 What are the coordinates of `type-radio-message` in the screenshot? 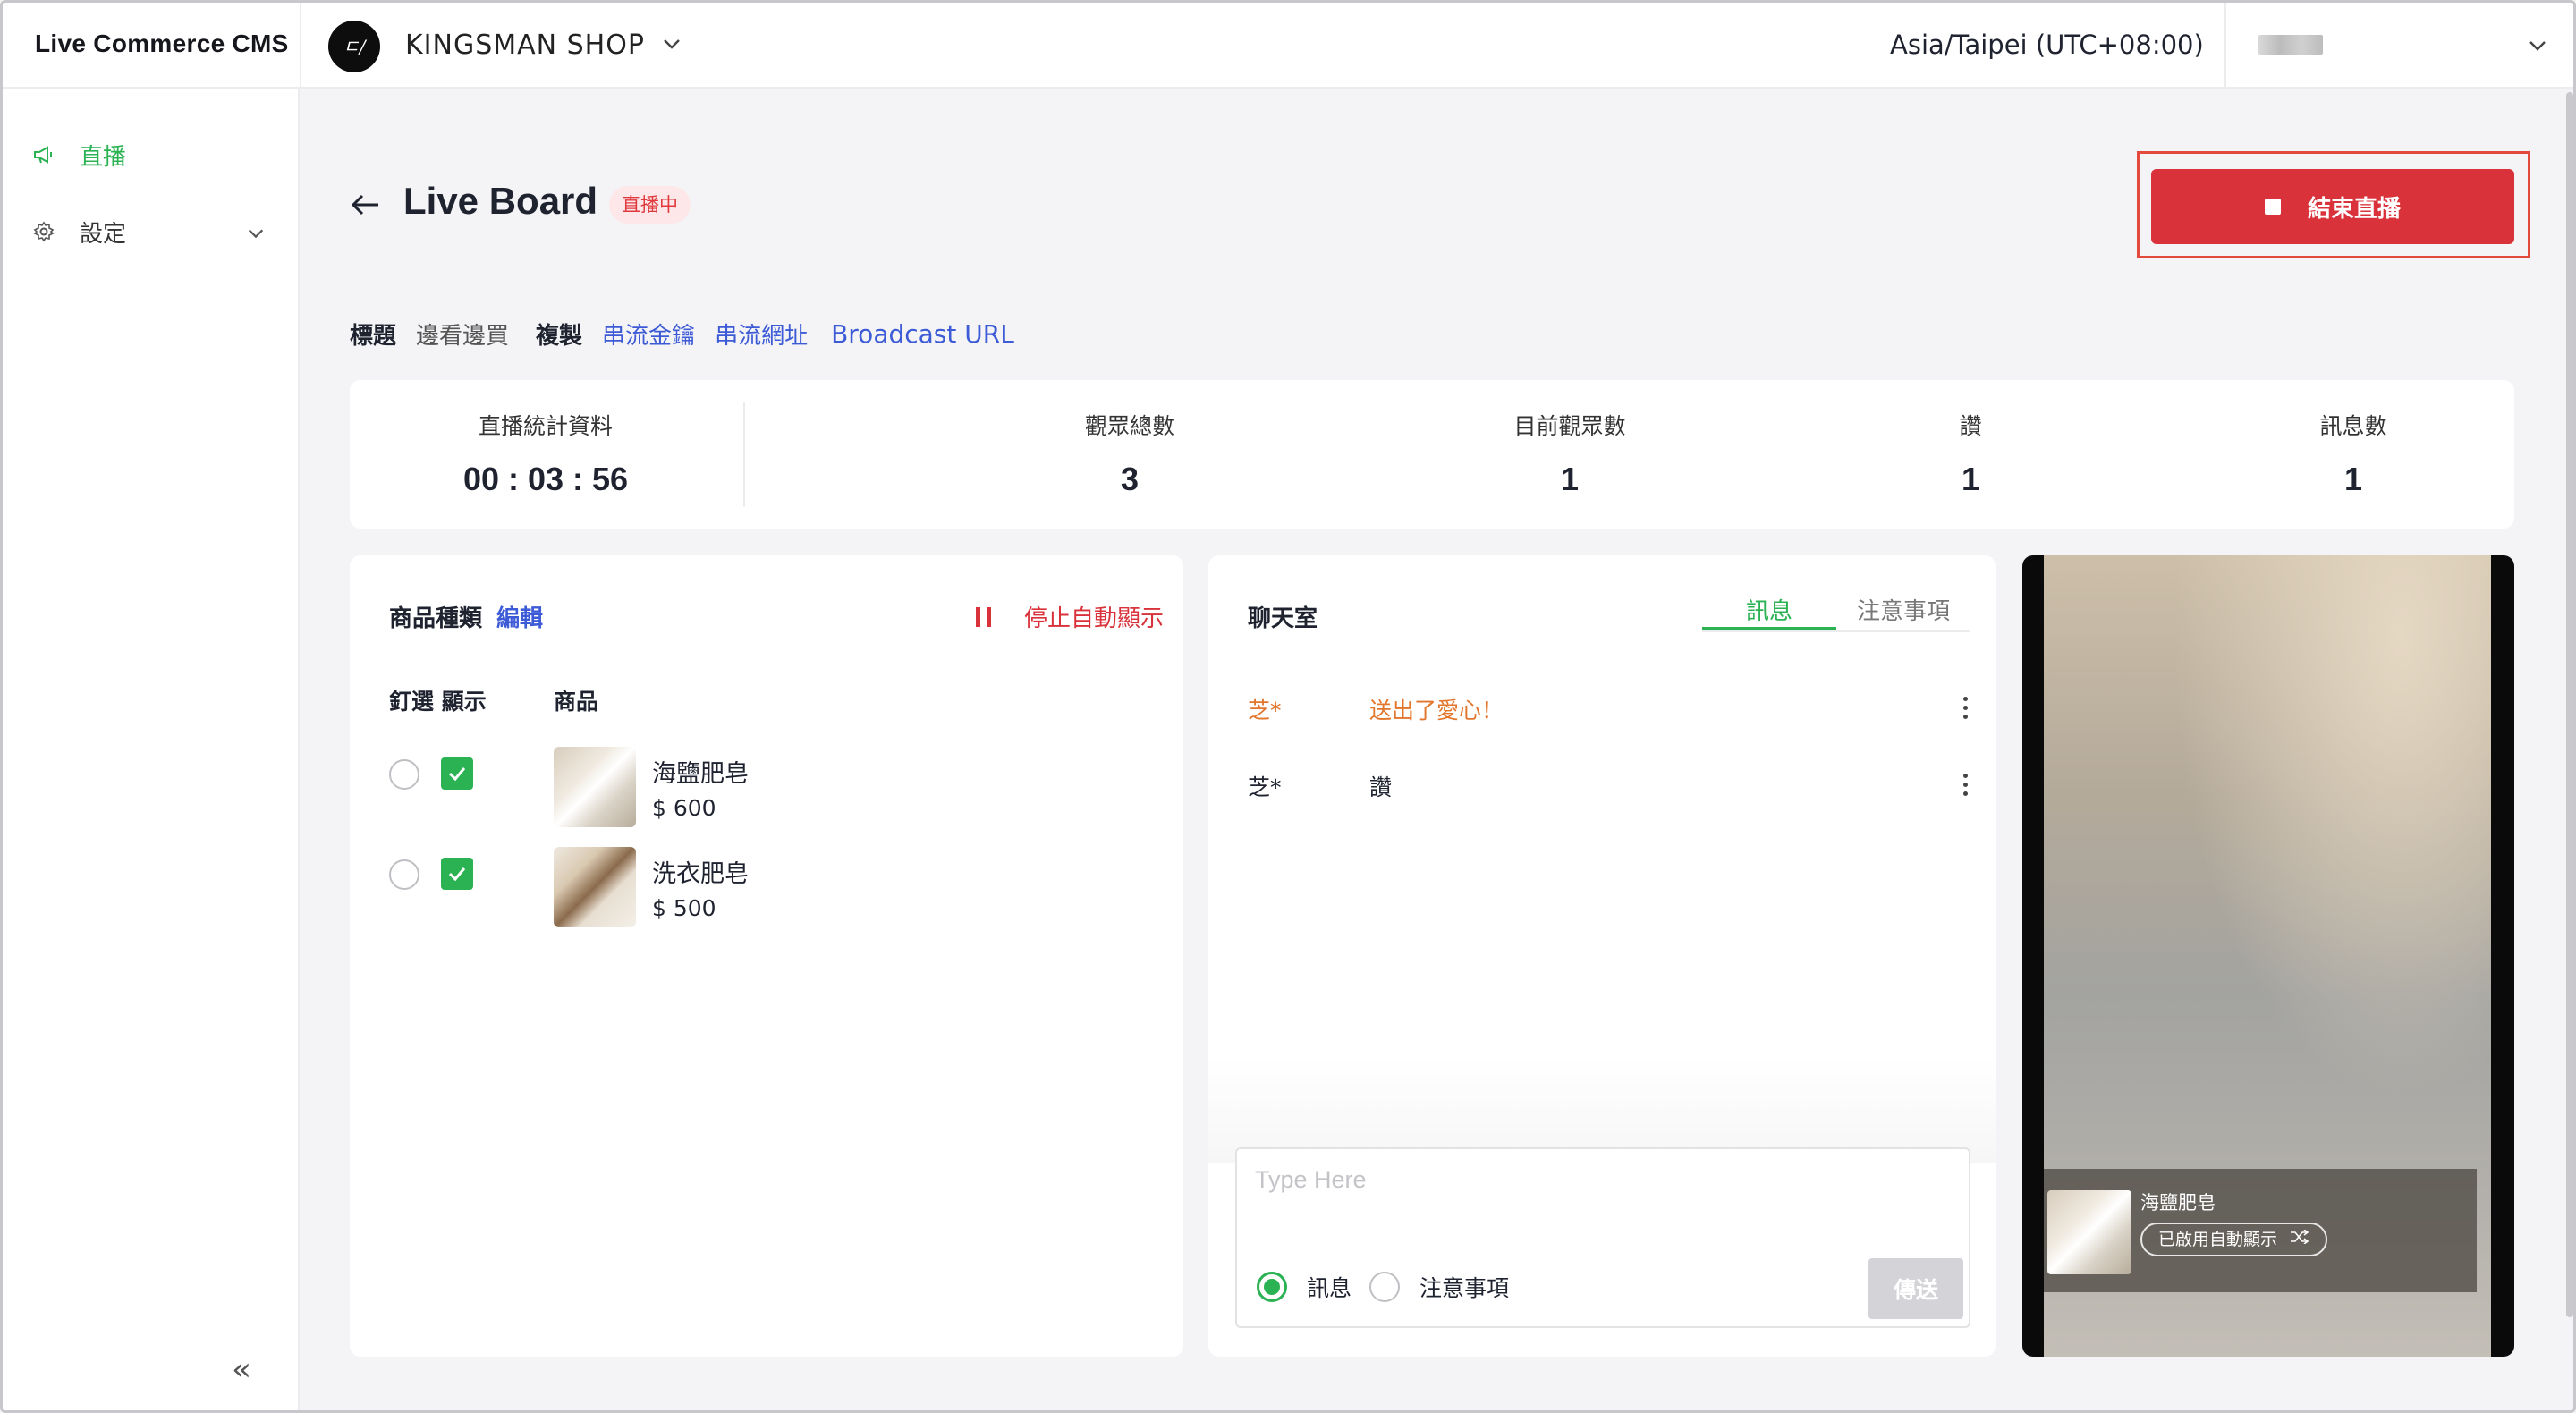 It's located at (1272, 1287).